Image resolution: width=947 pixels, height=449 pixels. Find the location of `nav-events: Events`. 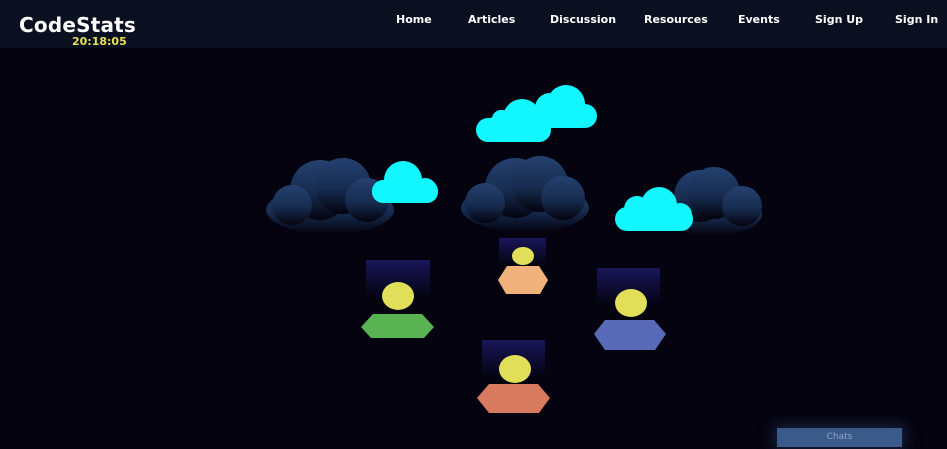

nav-events: Events is located at coordinates (759, 20).